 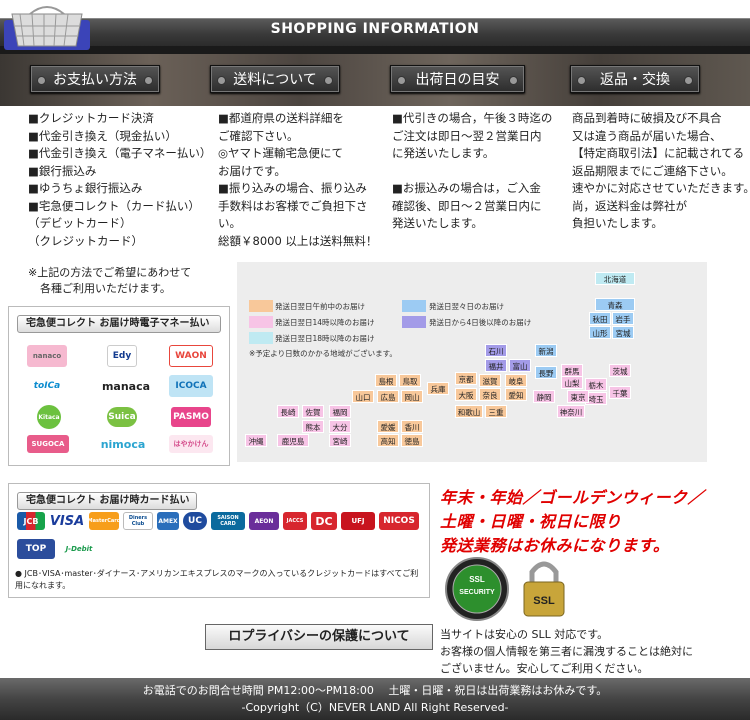 I want to click on section-tags-panel: お支払い方法 送料について 出荷日の目安 返品・交換, so click(x=375, y=80).